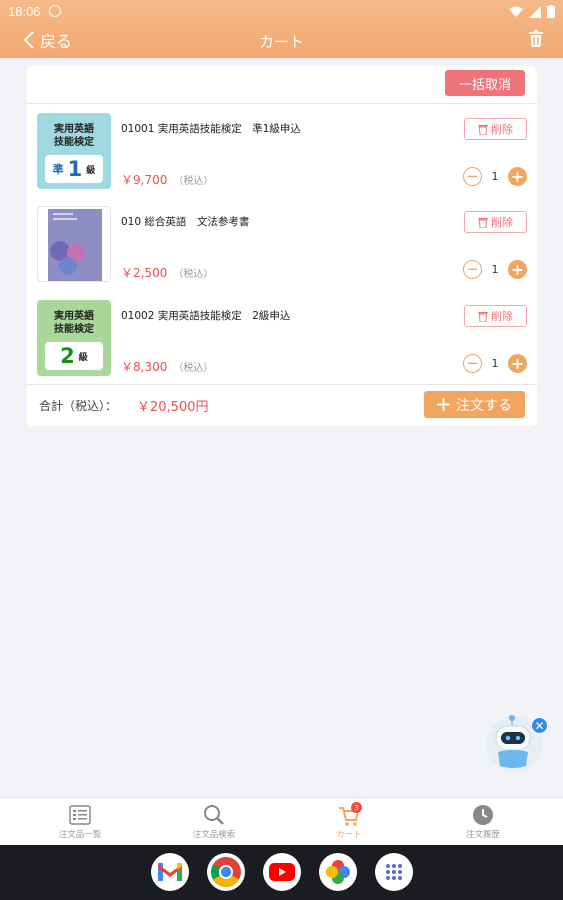  I want to click on battery-icon, so click(551, 11).